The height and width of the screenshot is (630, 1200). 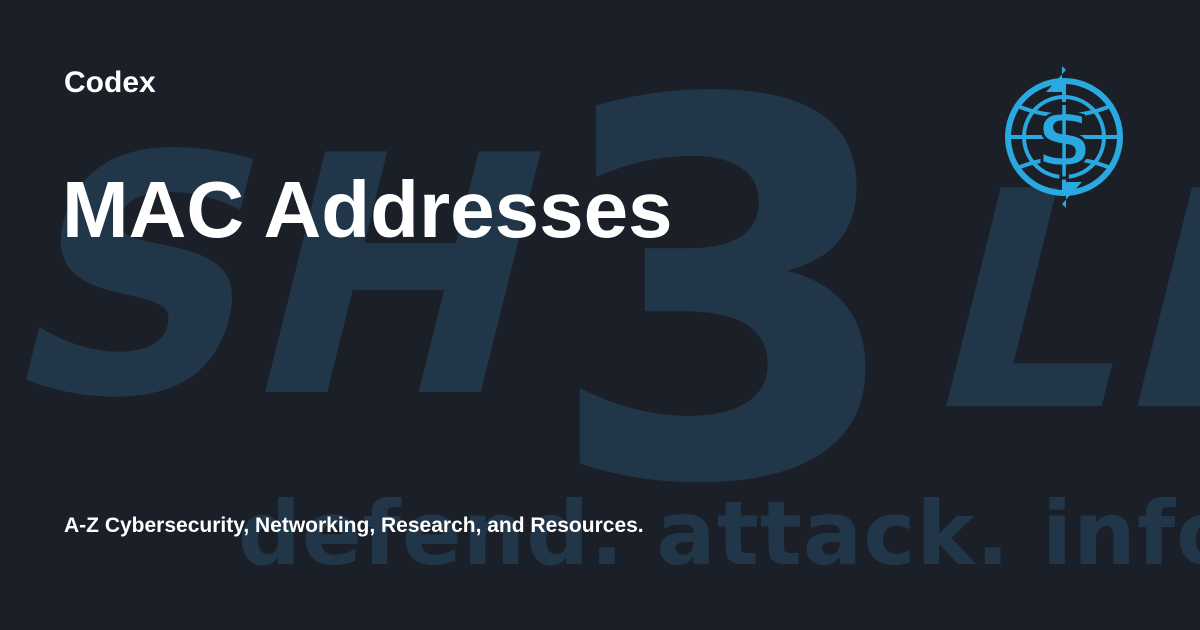 What do you see at coordinates (367, 209) in the screenshot?
I see `page-title: MAC Addresses` at bounding box center [367, 209].